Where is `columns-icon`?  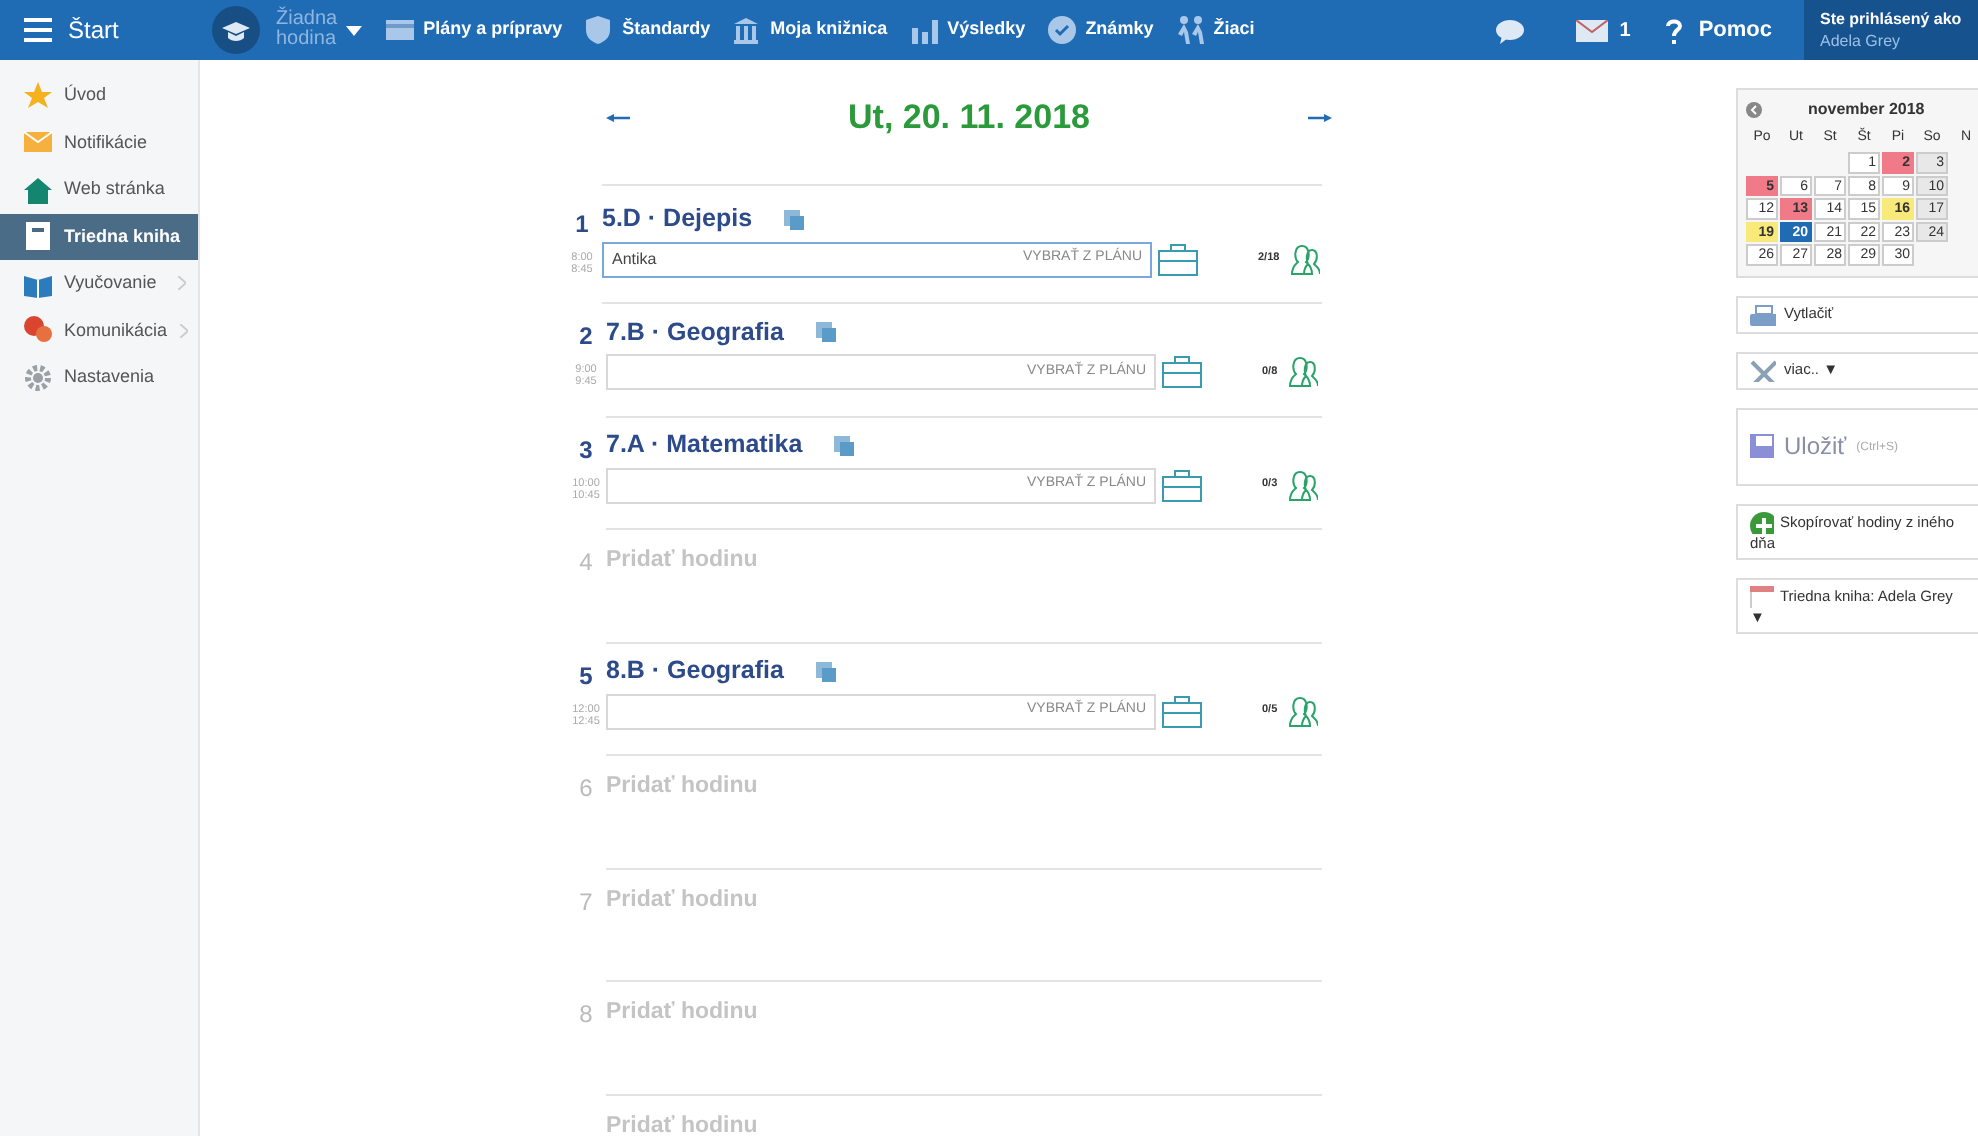
columns-icon is located at coordinates (747, 30).